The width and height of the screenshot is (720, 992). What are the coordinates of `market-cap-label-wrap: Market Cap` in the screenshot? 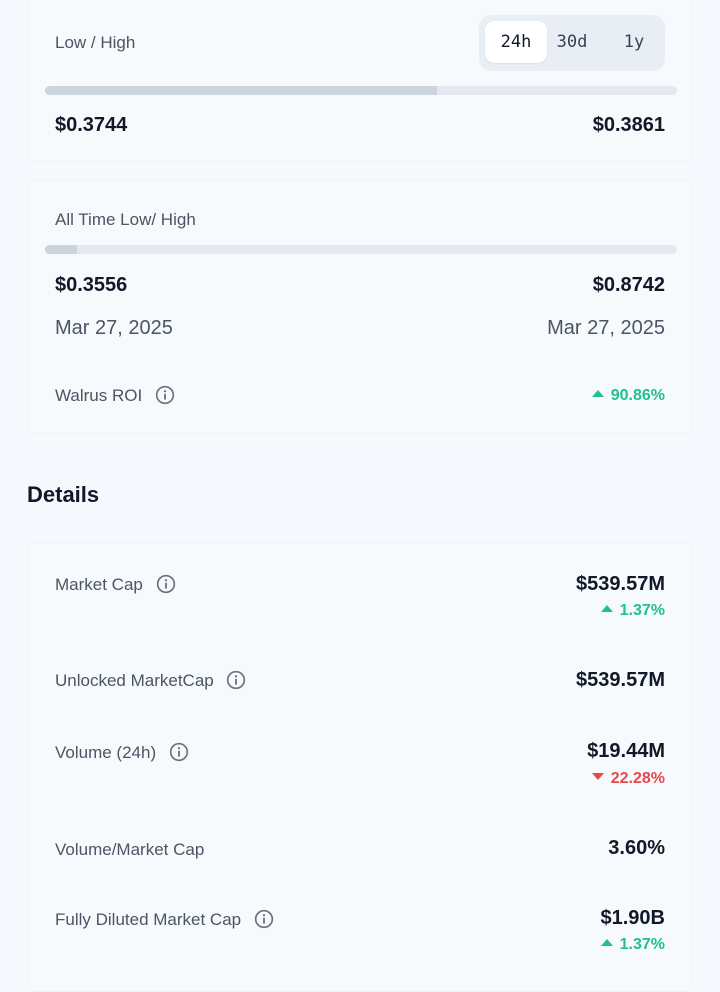 It's located at (115, 585).